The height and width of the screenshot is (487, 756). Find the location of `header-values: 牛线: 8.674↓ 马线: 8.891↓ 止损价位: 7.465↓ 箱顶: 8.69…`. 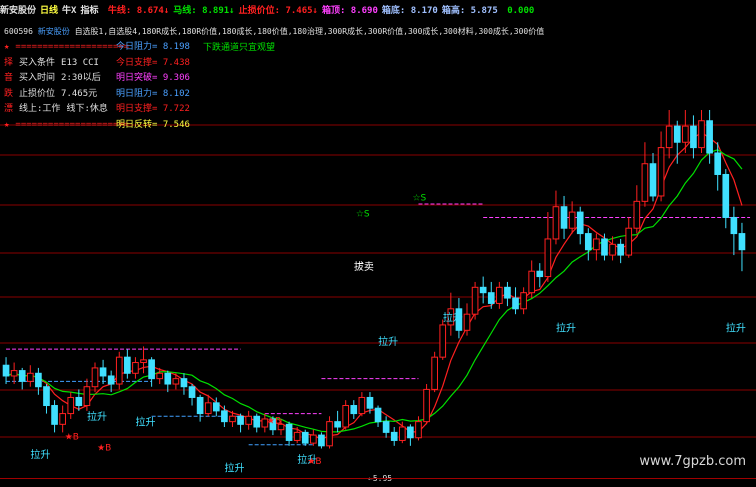

header-values: 牛线: 8.674↓ 马线: 8.891↓ 止损价位: 7.465↓ 箱顶: 8.69… is located at coordinates (323, 11).